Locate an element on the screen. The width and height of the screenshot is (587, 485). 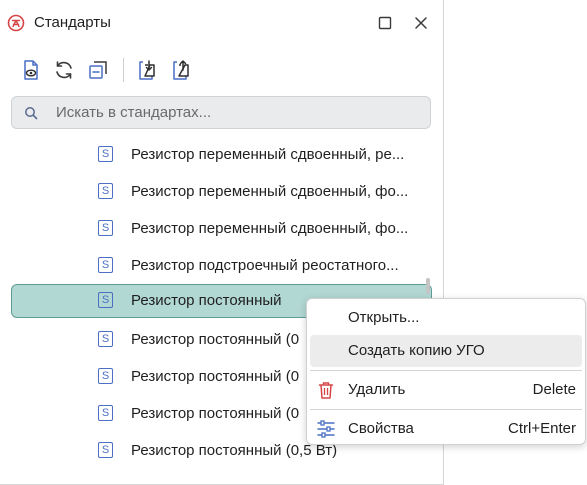
export-button is located at coordinates (181, 70).